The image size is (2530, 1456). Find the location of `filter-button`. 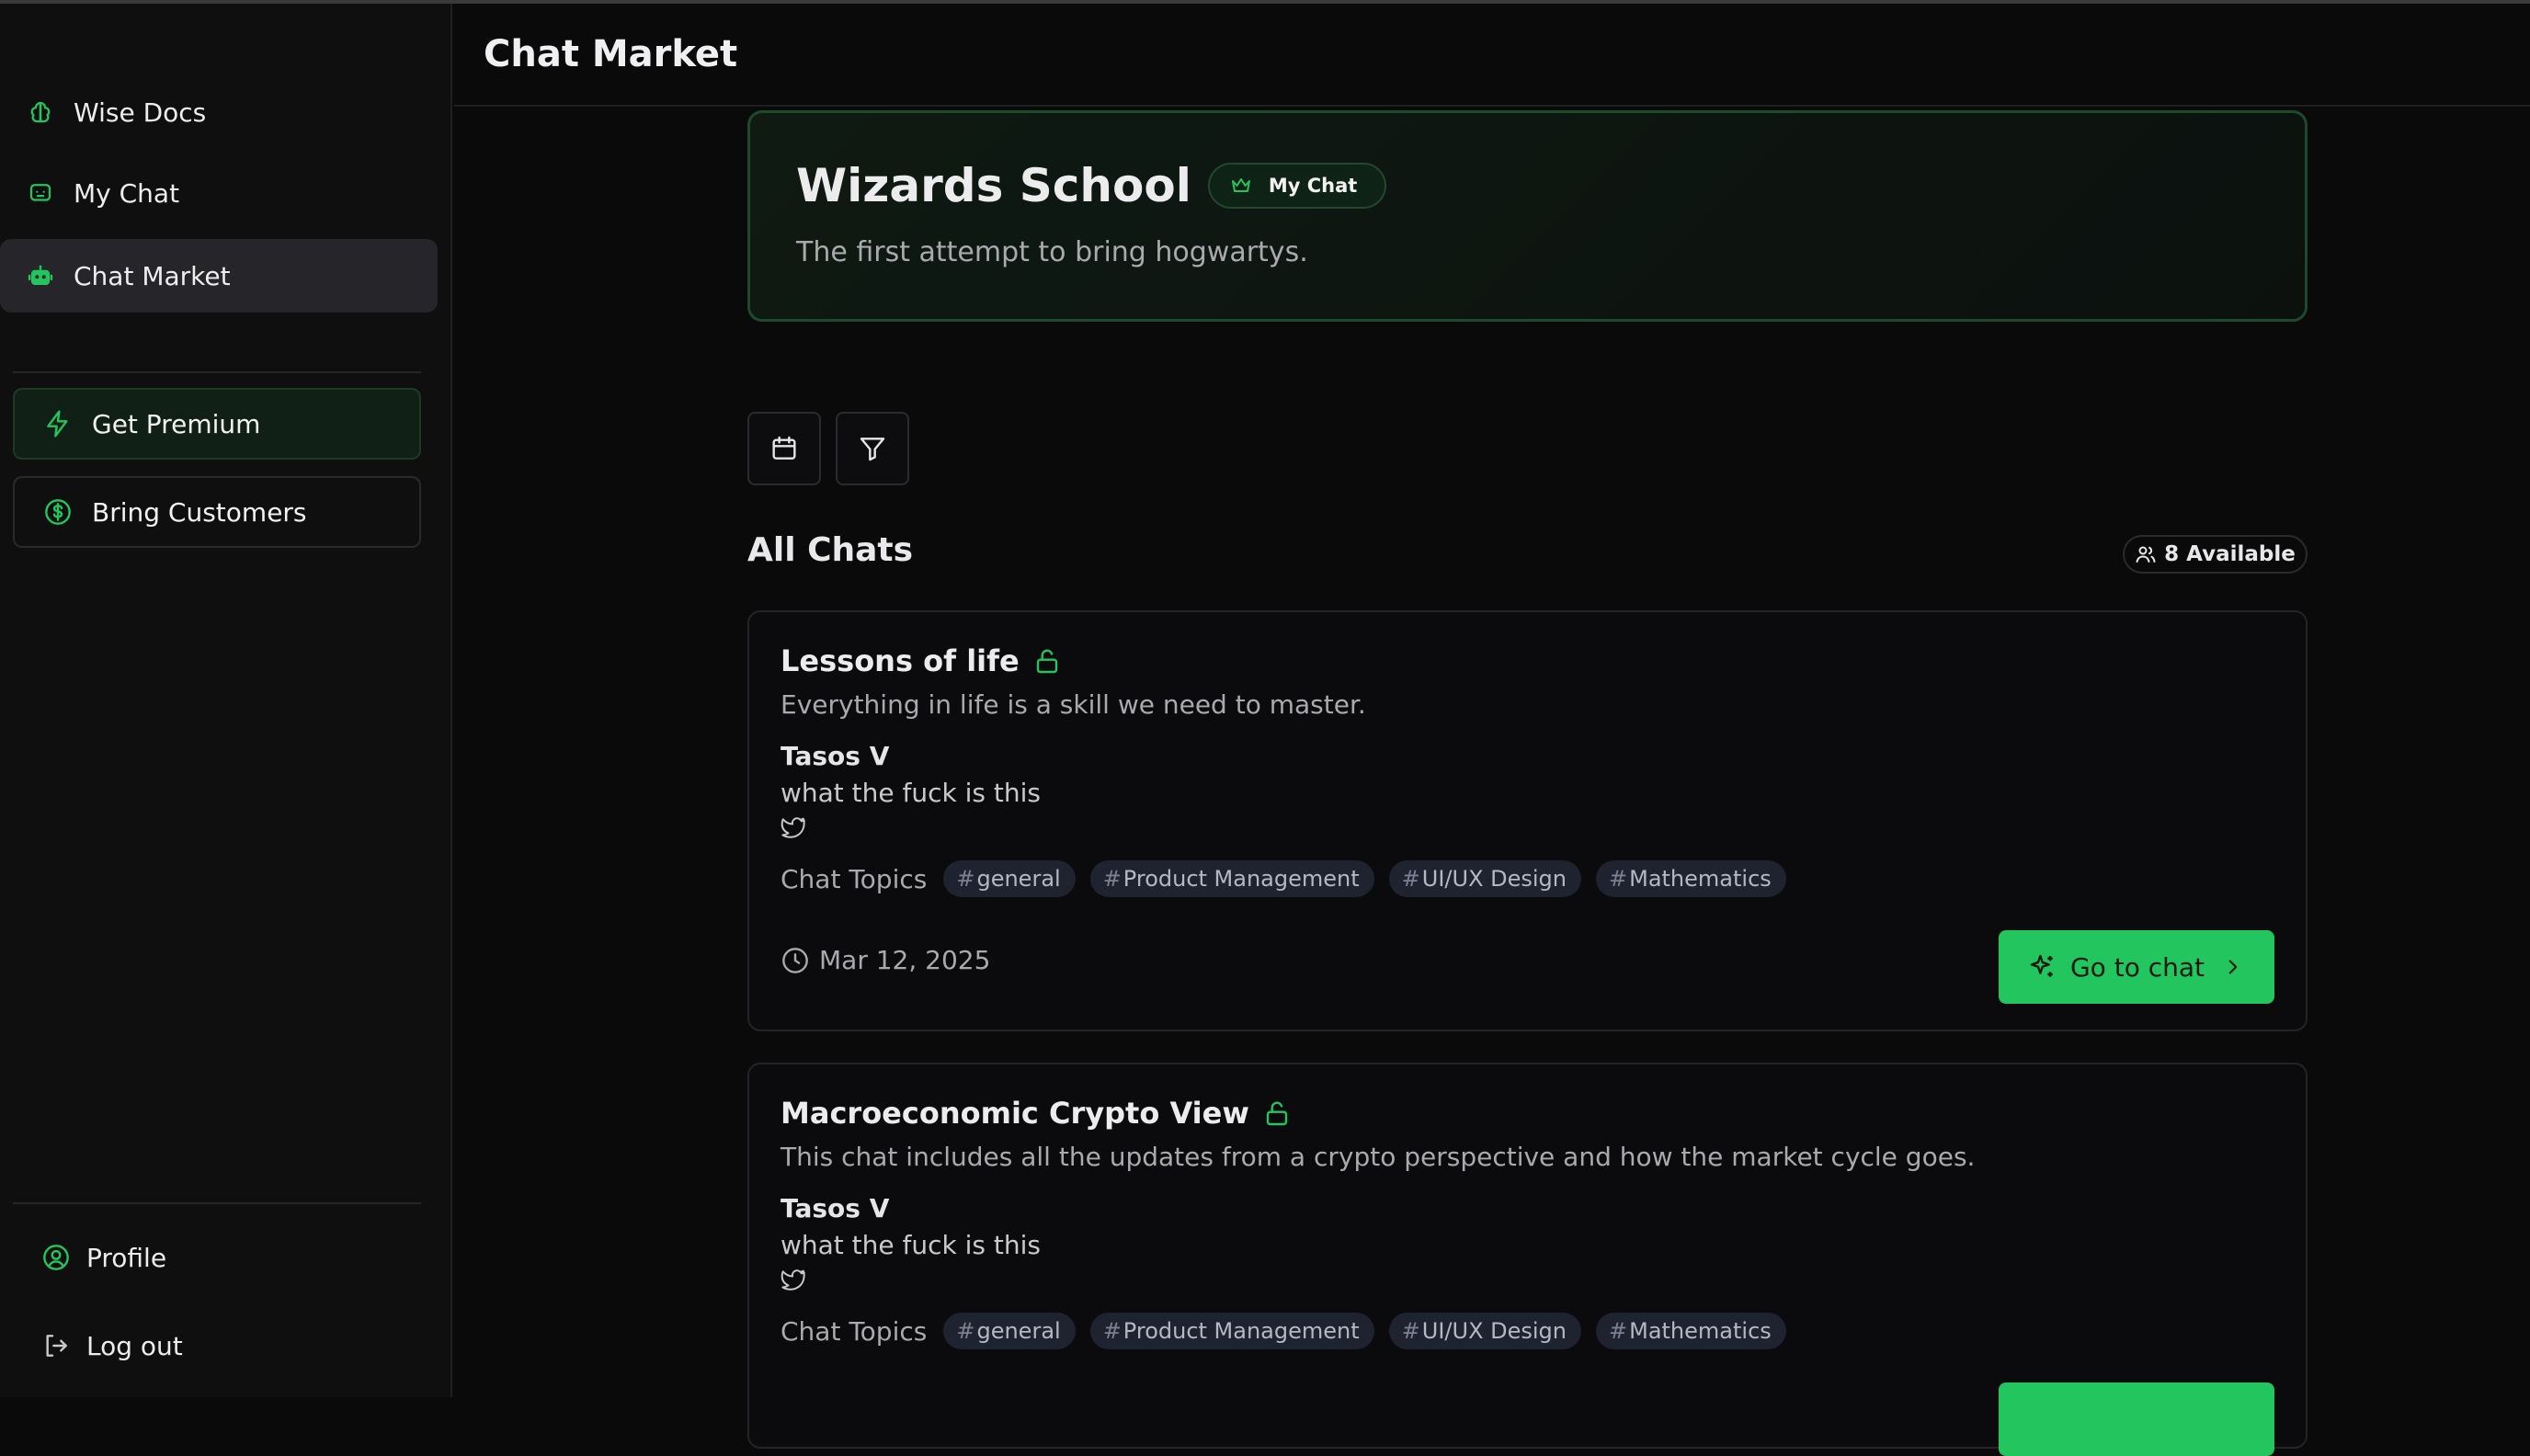

filter-button is located at coordinates (872, 448).